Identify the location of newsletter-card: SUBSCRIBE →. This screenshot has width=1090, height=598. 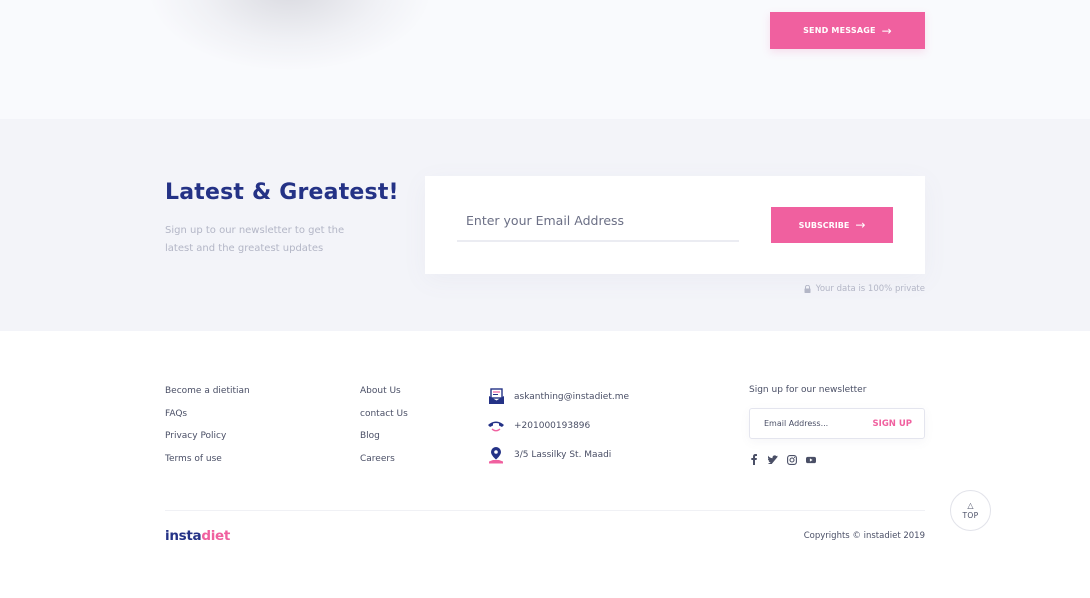
(675, 225).